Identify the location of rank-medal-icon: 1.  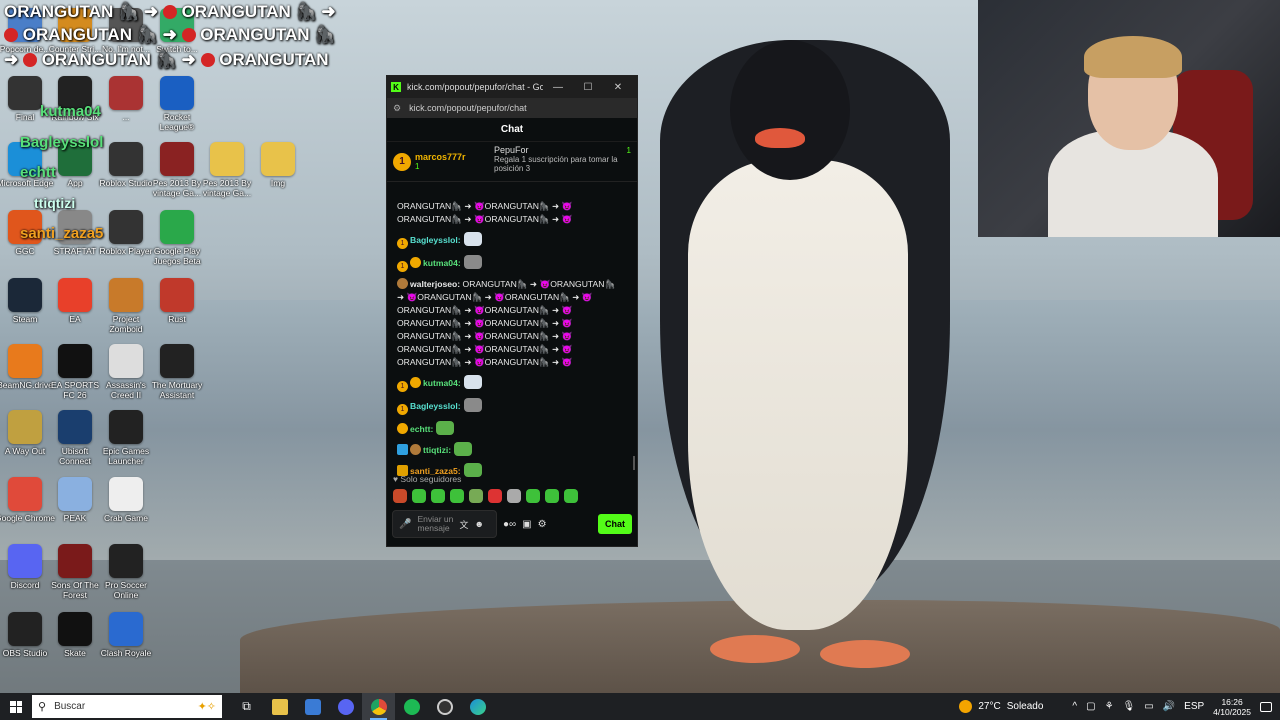
(402, 161).